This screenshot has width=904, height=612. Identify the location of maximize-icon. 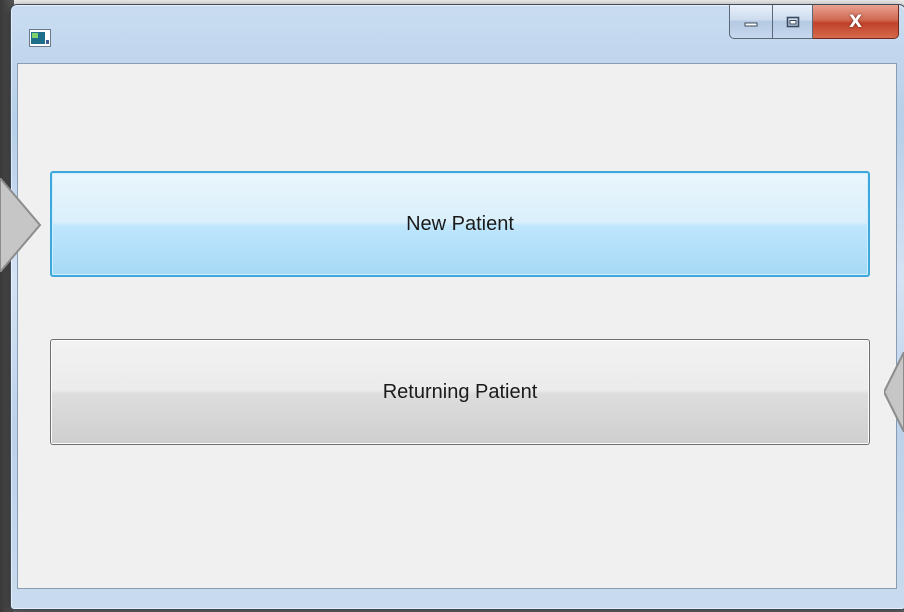
(792, 21).